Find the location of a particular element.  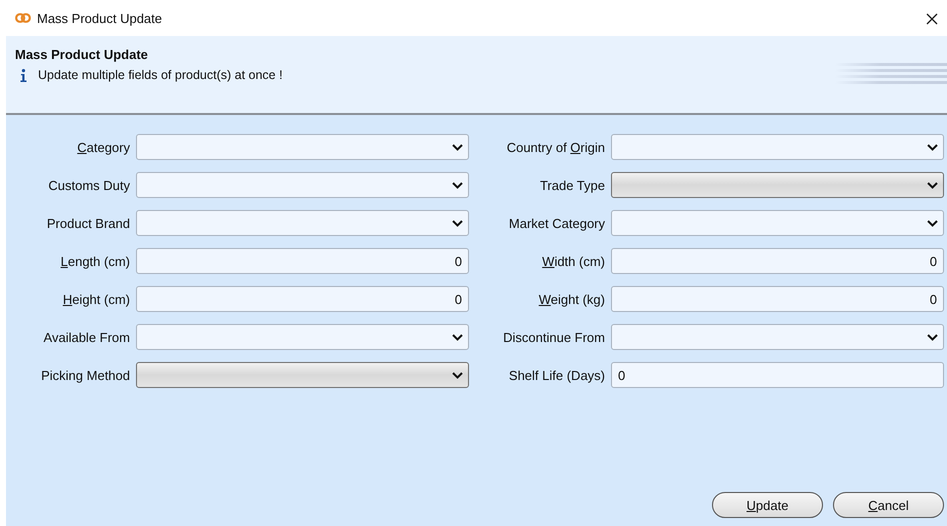

field-label: Market Category is located at coordinates (556, 223).